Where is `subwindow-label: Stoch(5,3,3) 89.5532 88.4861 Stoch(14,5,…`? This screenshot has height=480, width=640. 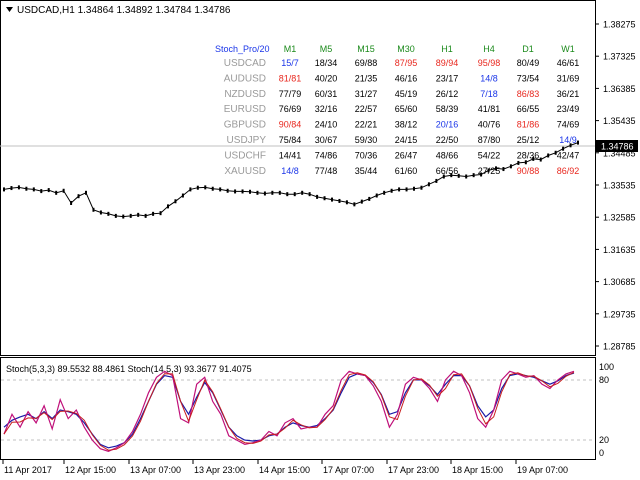 subwindow-label: Stoch(5,3,3) 89.5532 88.4861 Stoch(14,5,… is located at coordinates (129, 369).